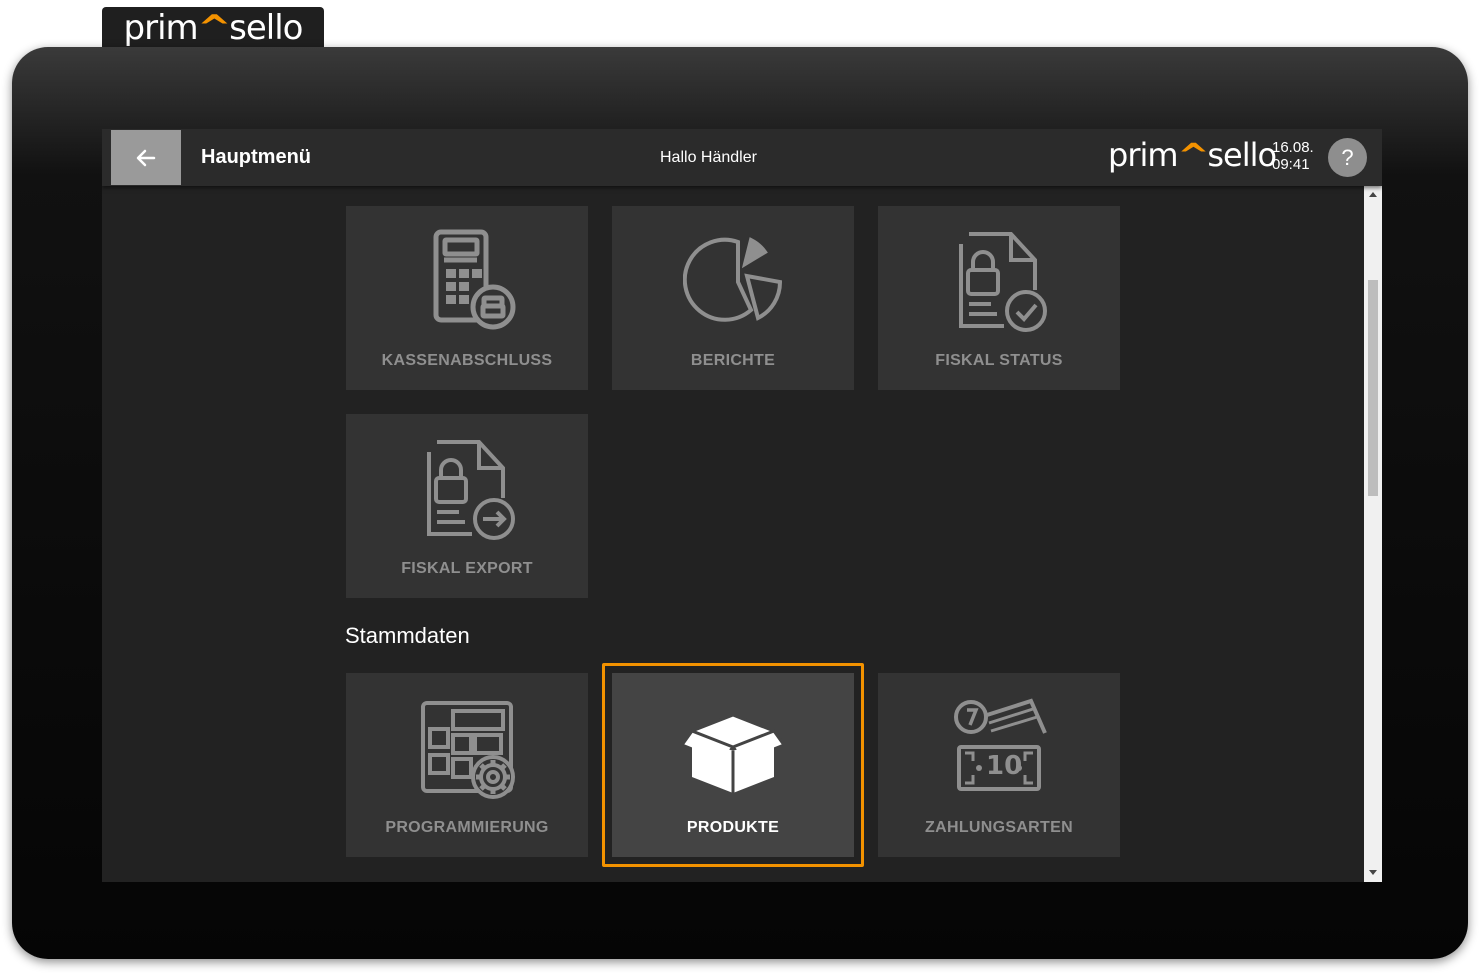 The image size is (1480, 975). Describe the element at coordinates (1373, 388) in the screenshot. I see `scroll-thumb` at that location.